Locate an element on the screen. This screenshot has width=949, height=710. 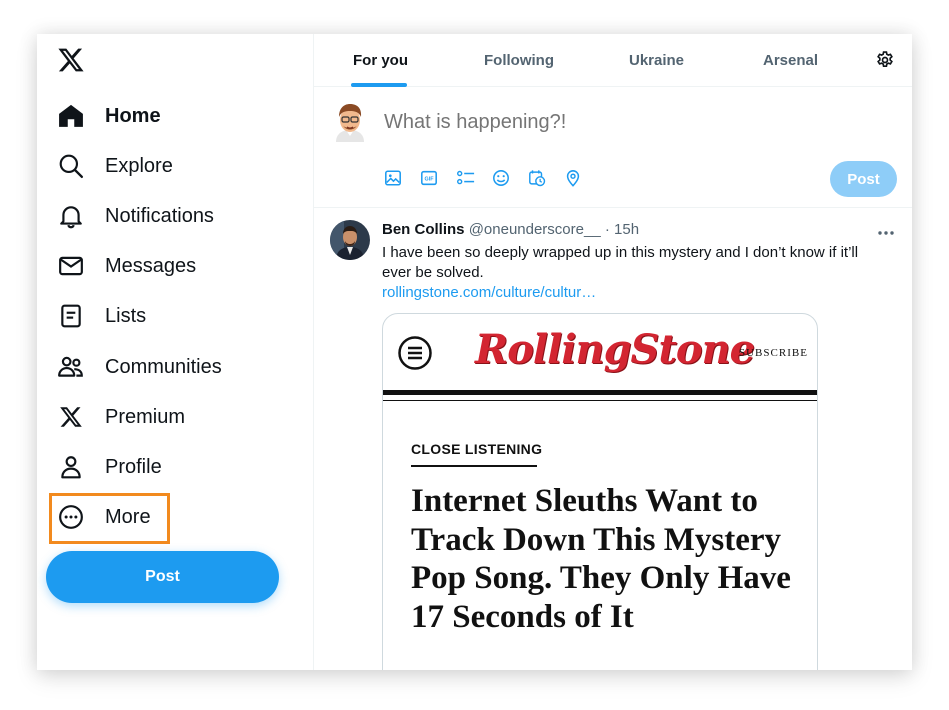
sidebar-item-label: Premium is located at coordinates (145, 416).